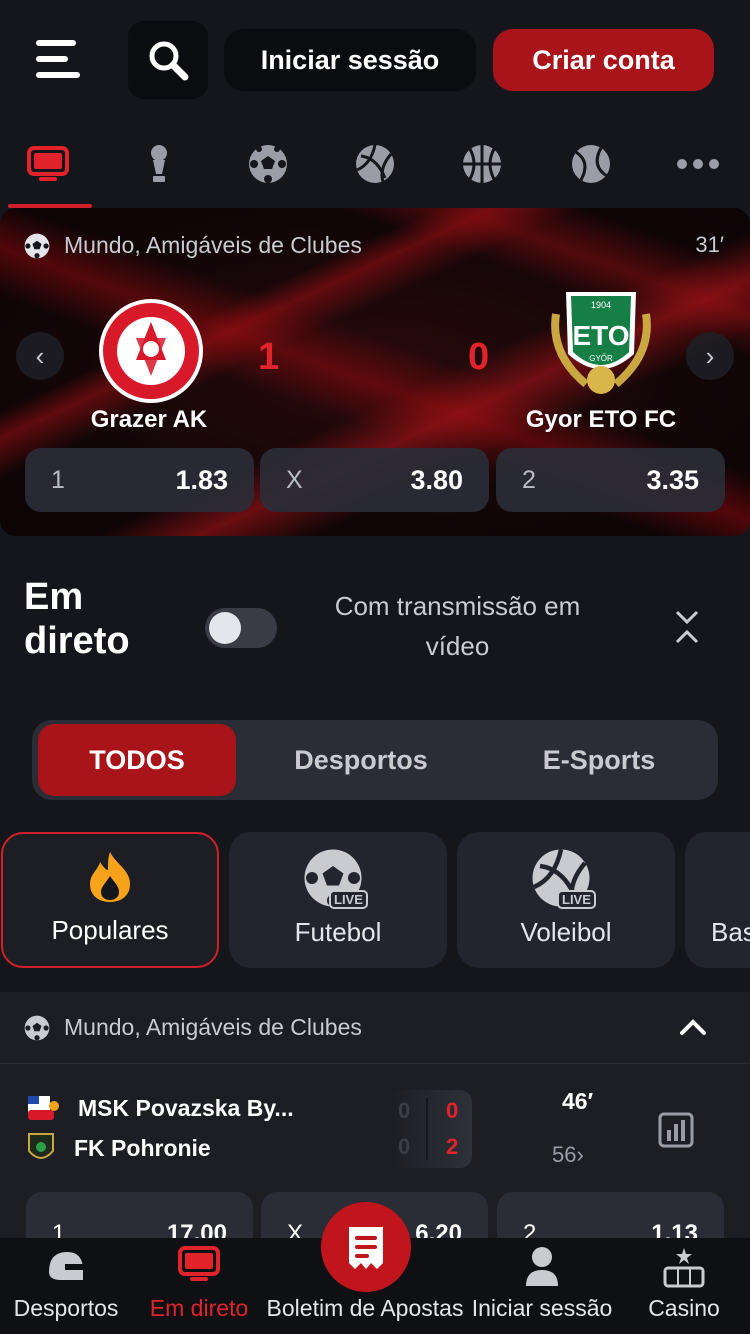 Image resolution: width=750 pixels, height=1334 pixels. Describe the element at coordinates (601, 305) in the screenshot. I see `logo-year: 1904` at that location.